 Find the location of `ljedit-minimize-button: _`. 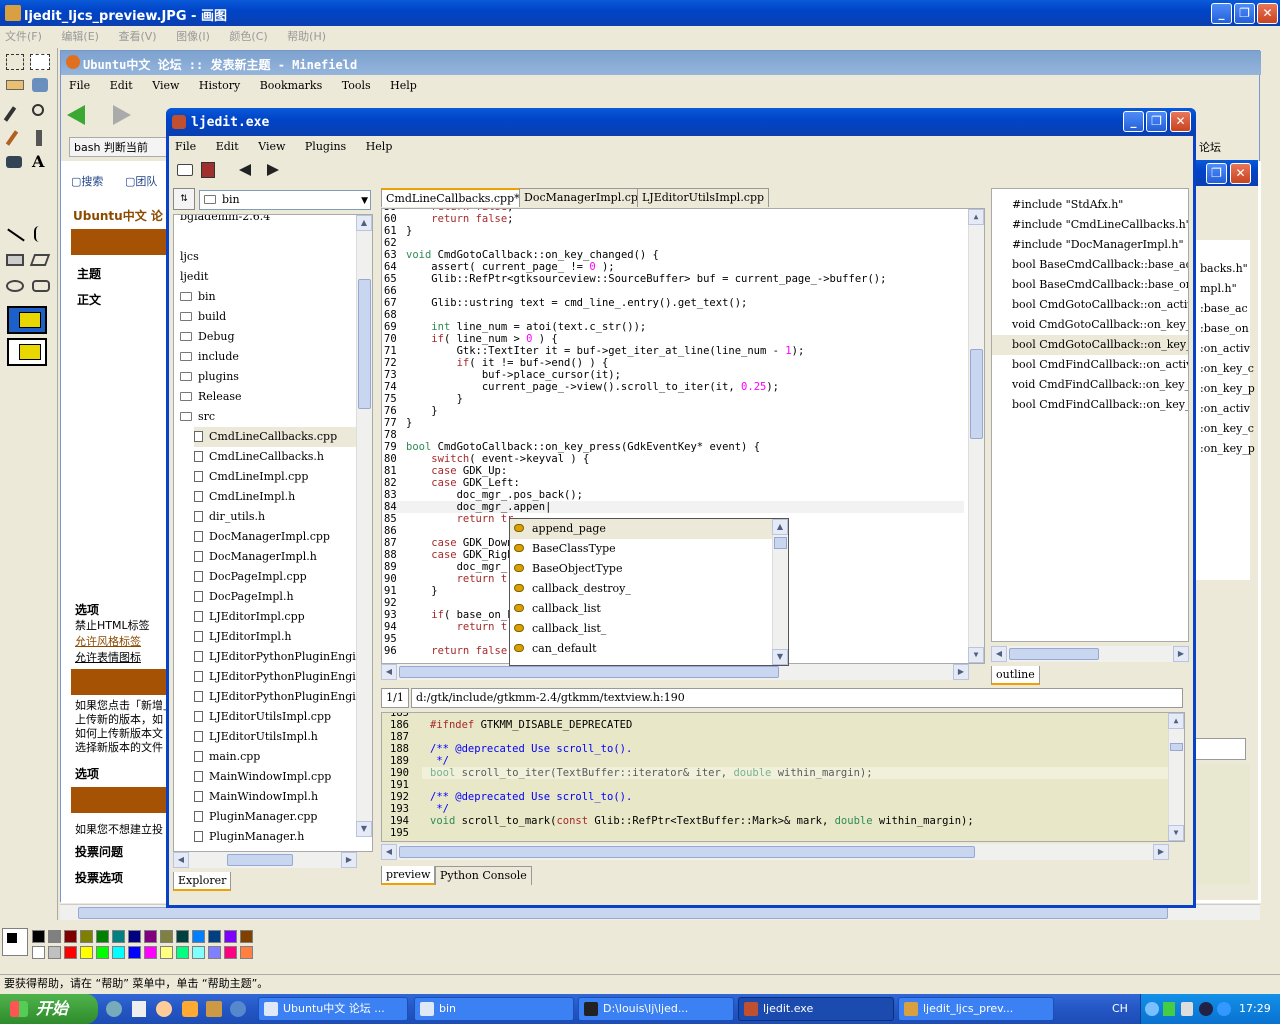

ljedit-minimize-button: _ is located at coordinates (1133, 121).